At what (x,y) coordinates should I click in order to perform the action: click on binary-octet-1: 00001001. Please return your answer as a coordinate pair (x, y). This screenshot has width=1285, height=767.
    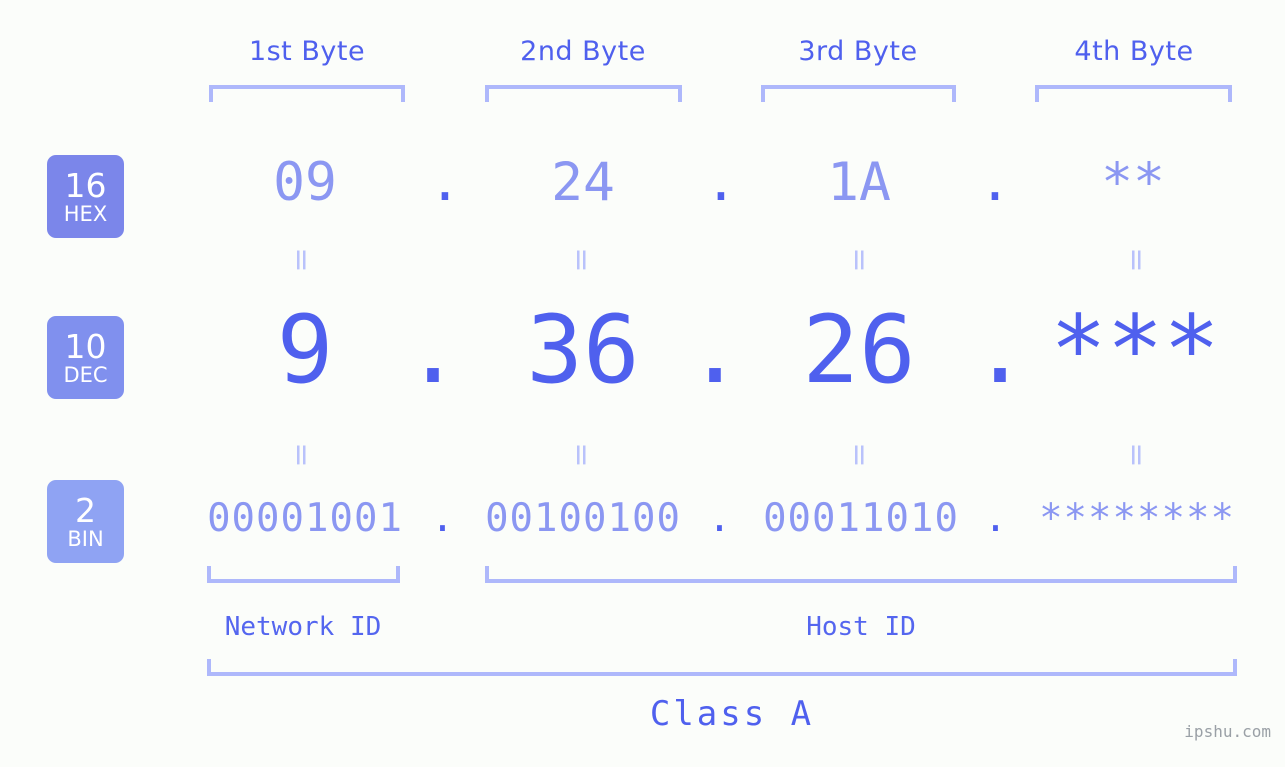
    Looking at the image, I should click on (305, 518).